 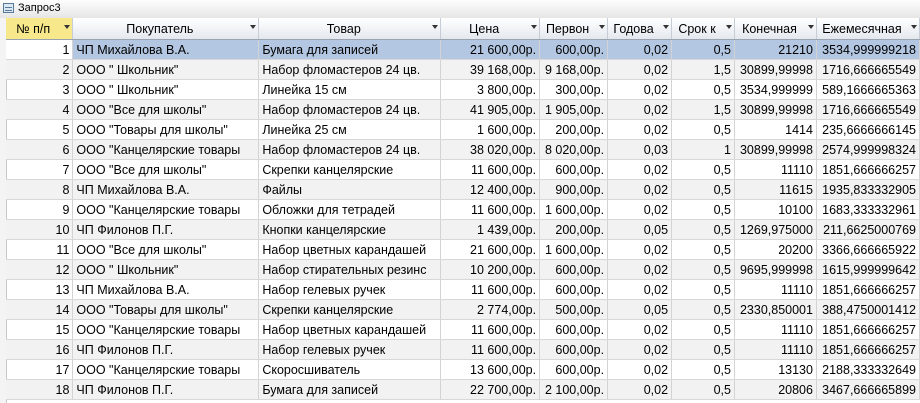 What do you see at coordinates (574, 389) in the screenshot?
I see `cell-first: 2 100,00р.` at bounding box center [574, 389].